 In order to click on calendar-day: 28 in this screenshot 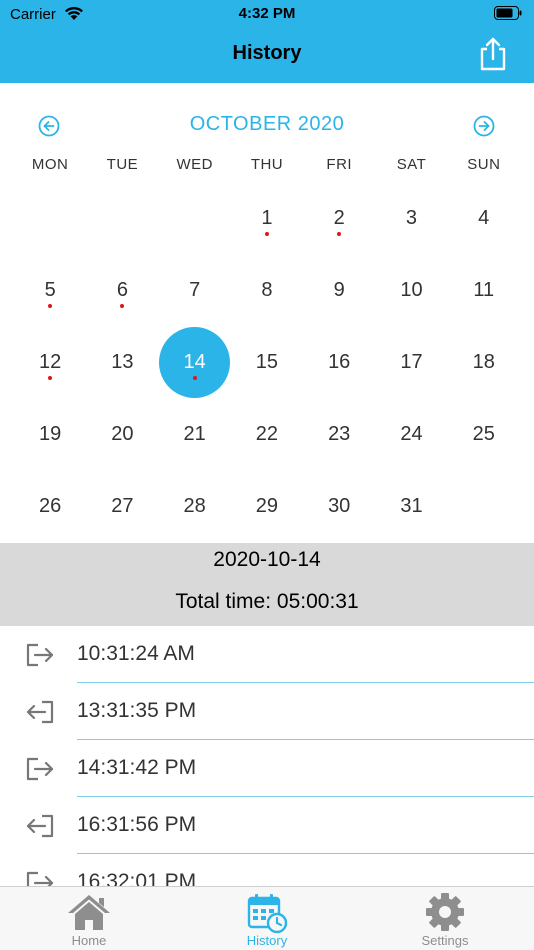, I will do `click(195, 507)`.